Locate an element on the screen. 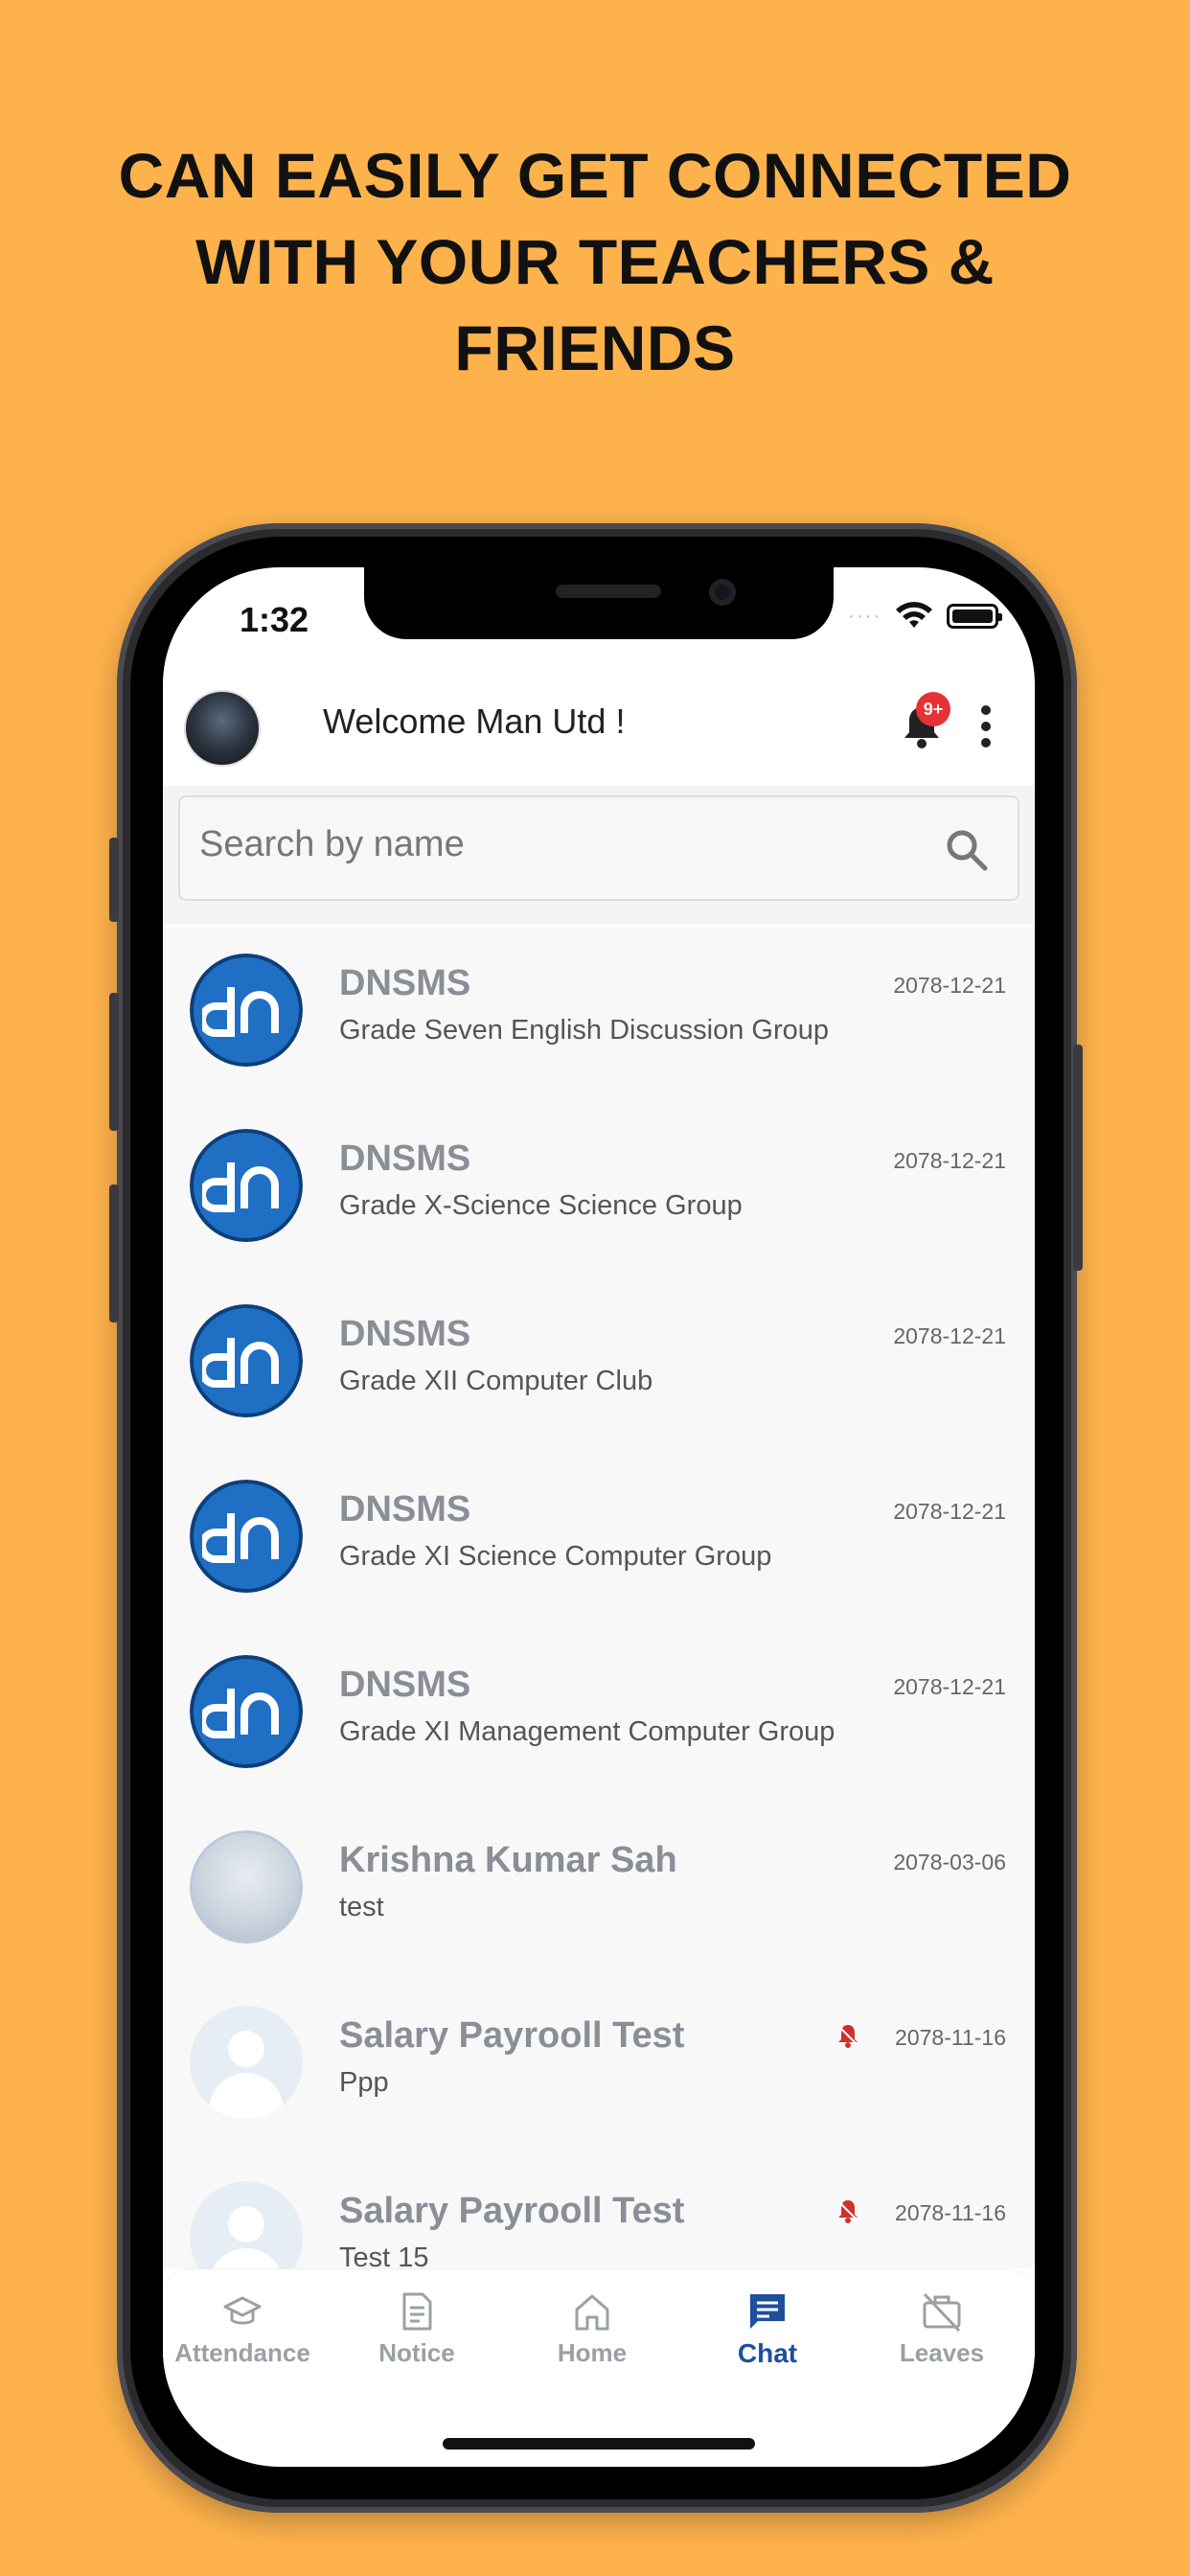 The width and height of the screenshot is (1190, 2576). chat-last-message: Test 15 is located at coordinates (384, 2255).